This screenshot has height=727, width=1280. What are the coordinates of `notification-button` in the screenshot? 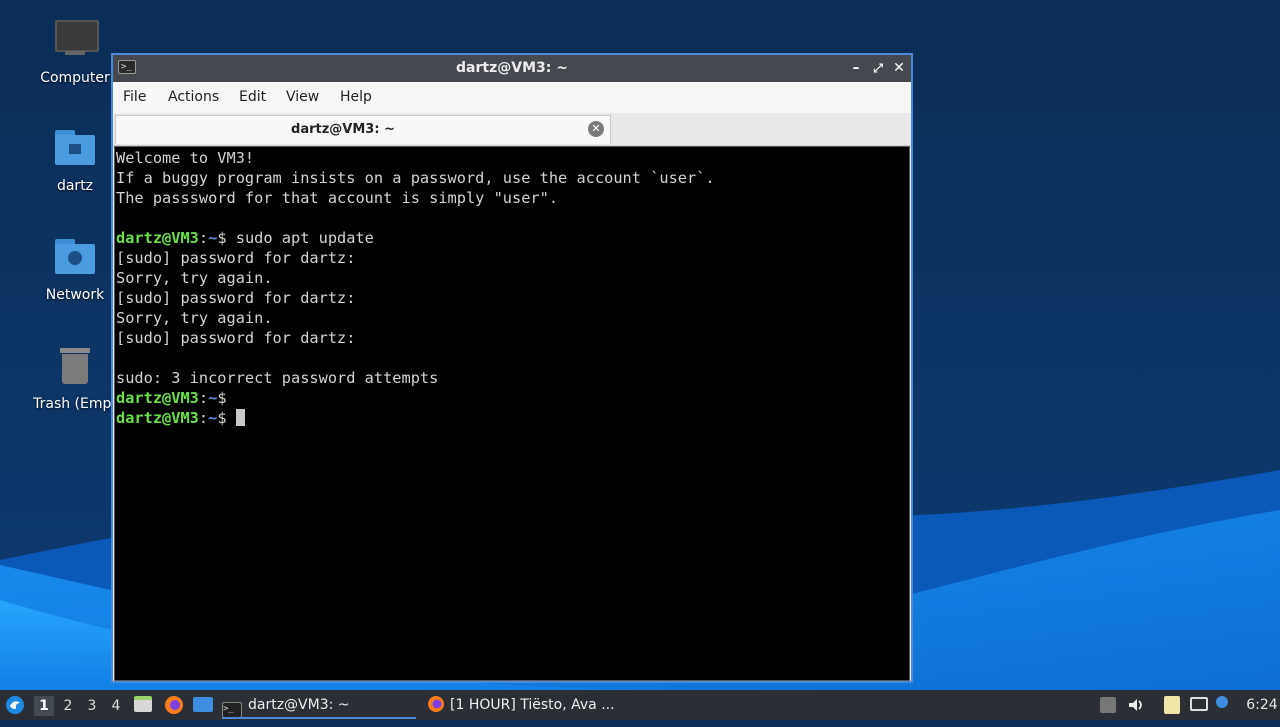 It's located at (1227, 705).